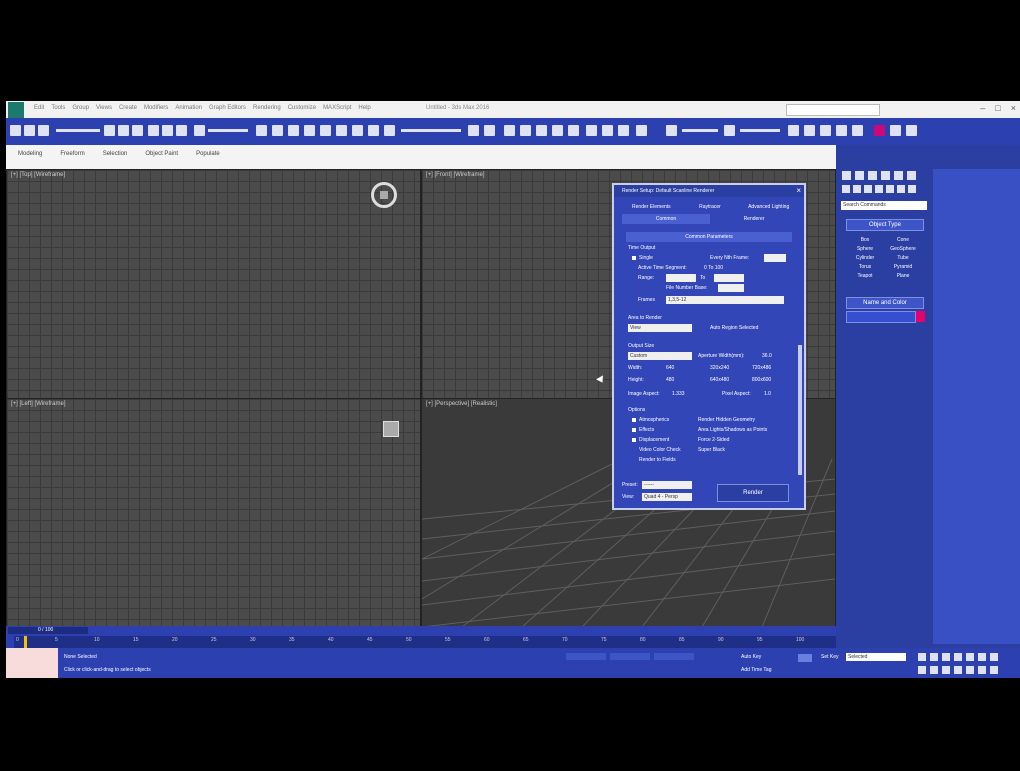  I want to click on frame-icon, so click(895, 130).